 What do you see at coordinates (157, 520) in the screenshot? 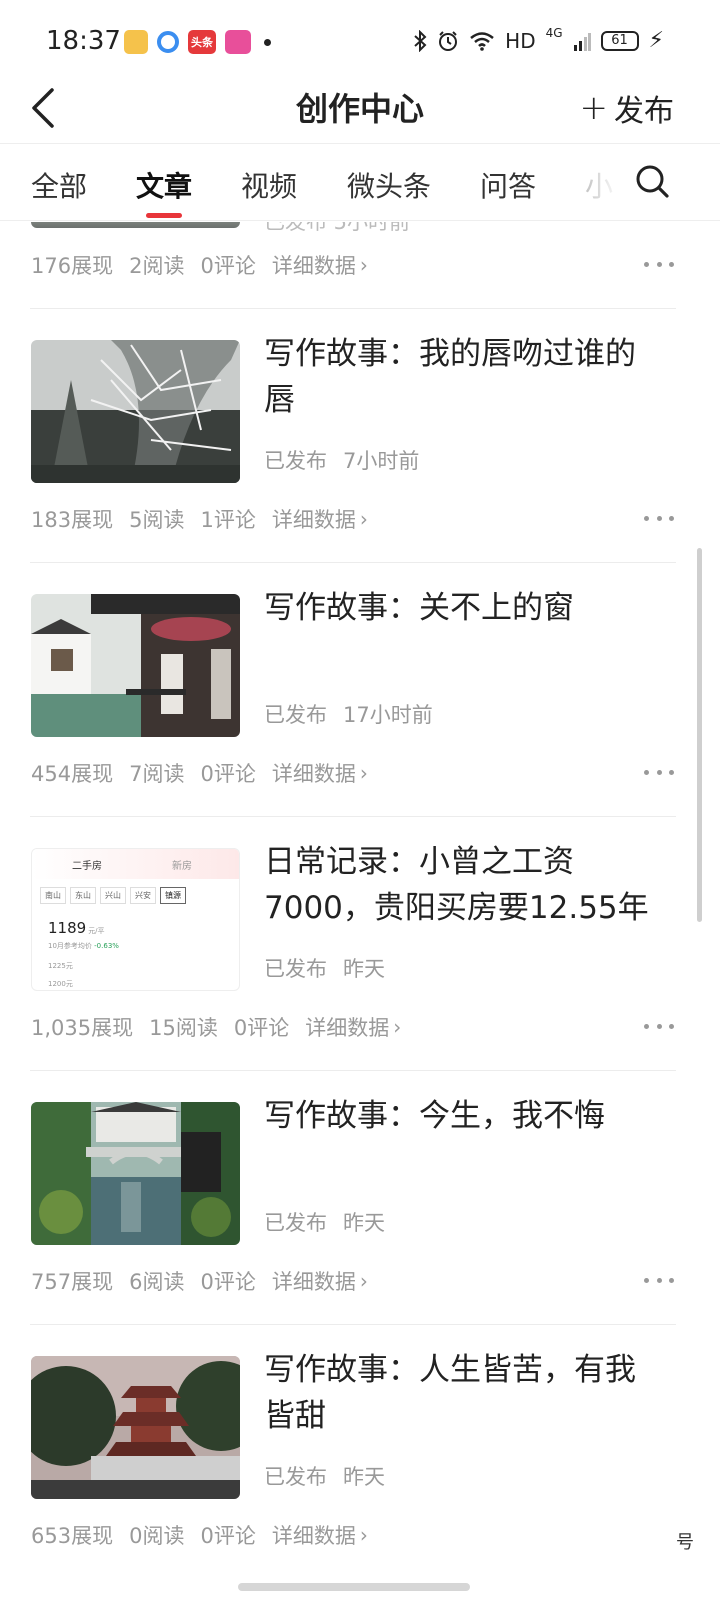
I see `reads-count: 5阅读` at bounding box center [157, 520].